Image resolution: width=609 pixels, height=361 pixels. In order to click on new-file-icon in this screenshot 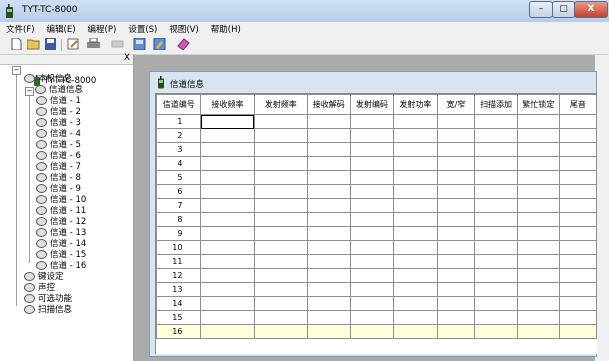, I will do `click(16, 44)`.